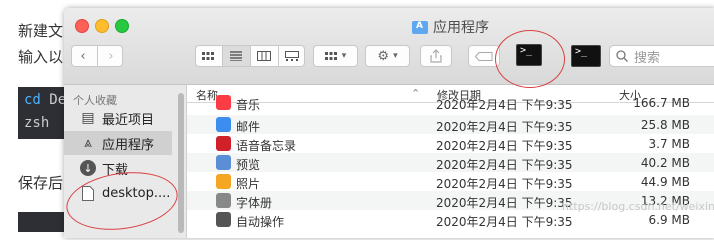  I want to click on back-forward-control: ‹ ›, so click(97, 56).